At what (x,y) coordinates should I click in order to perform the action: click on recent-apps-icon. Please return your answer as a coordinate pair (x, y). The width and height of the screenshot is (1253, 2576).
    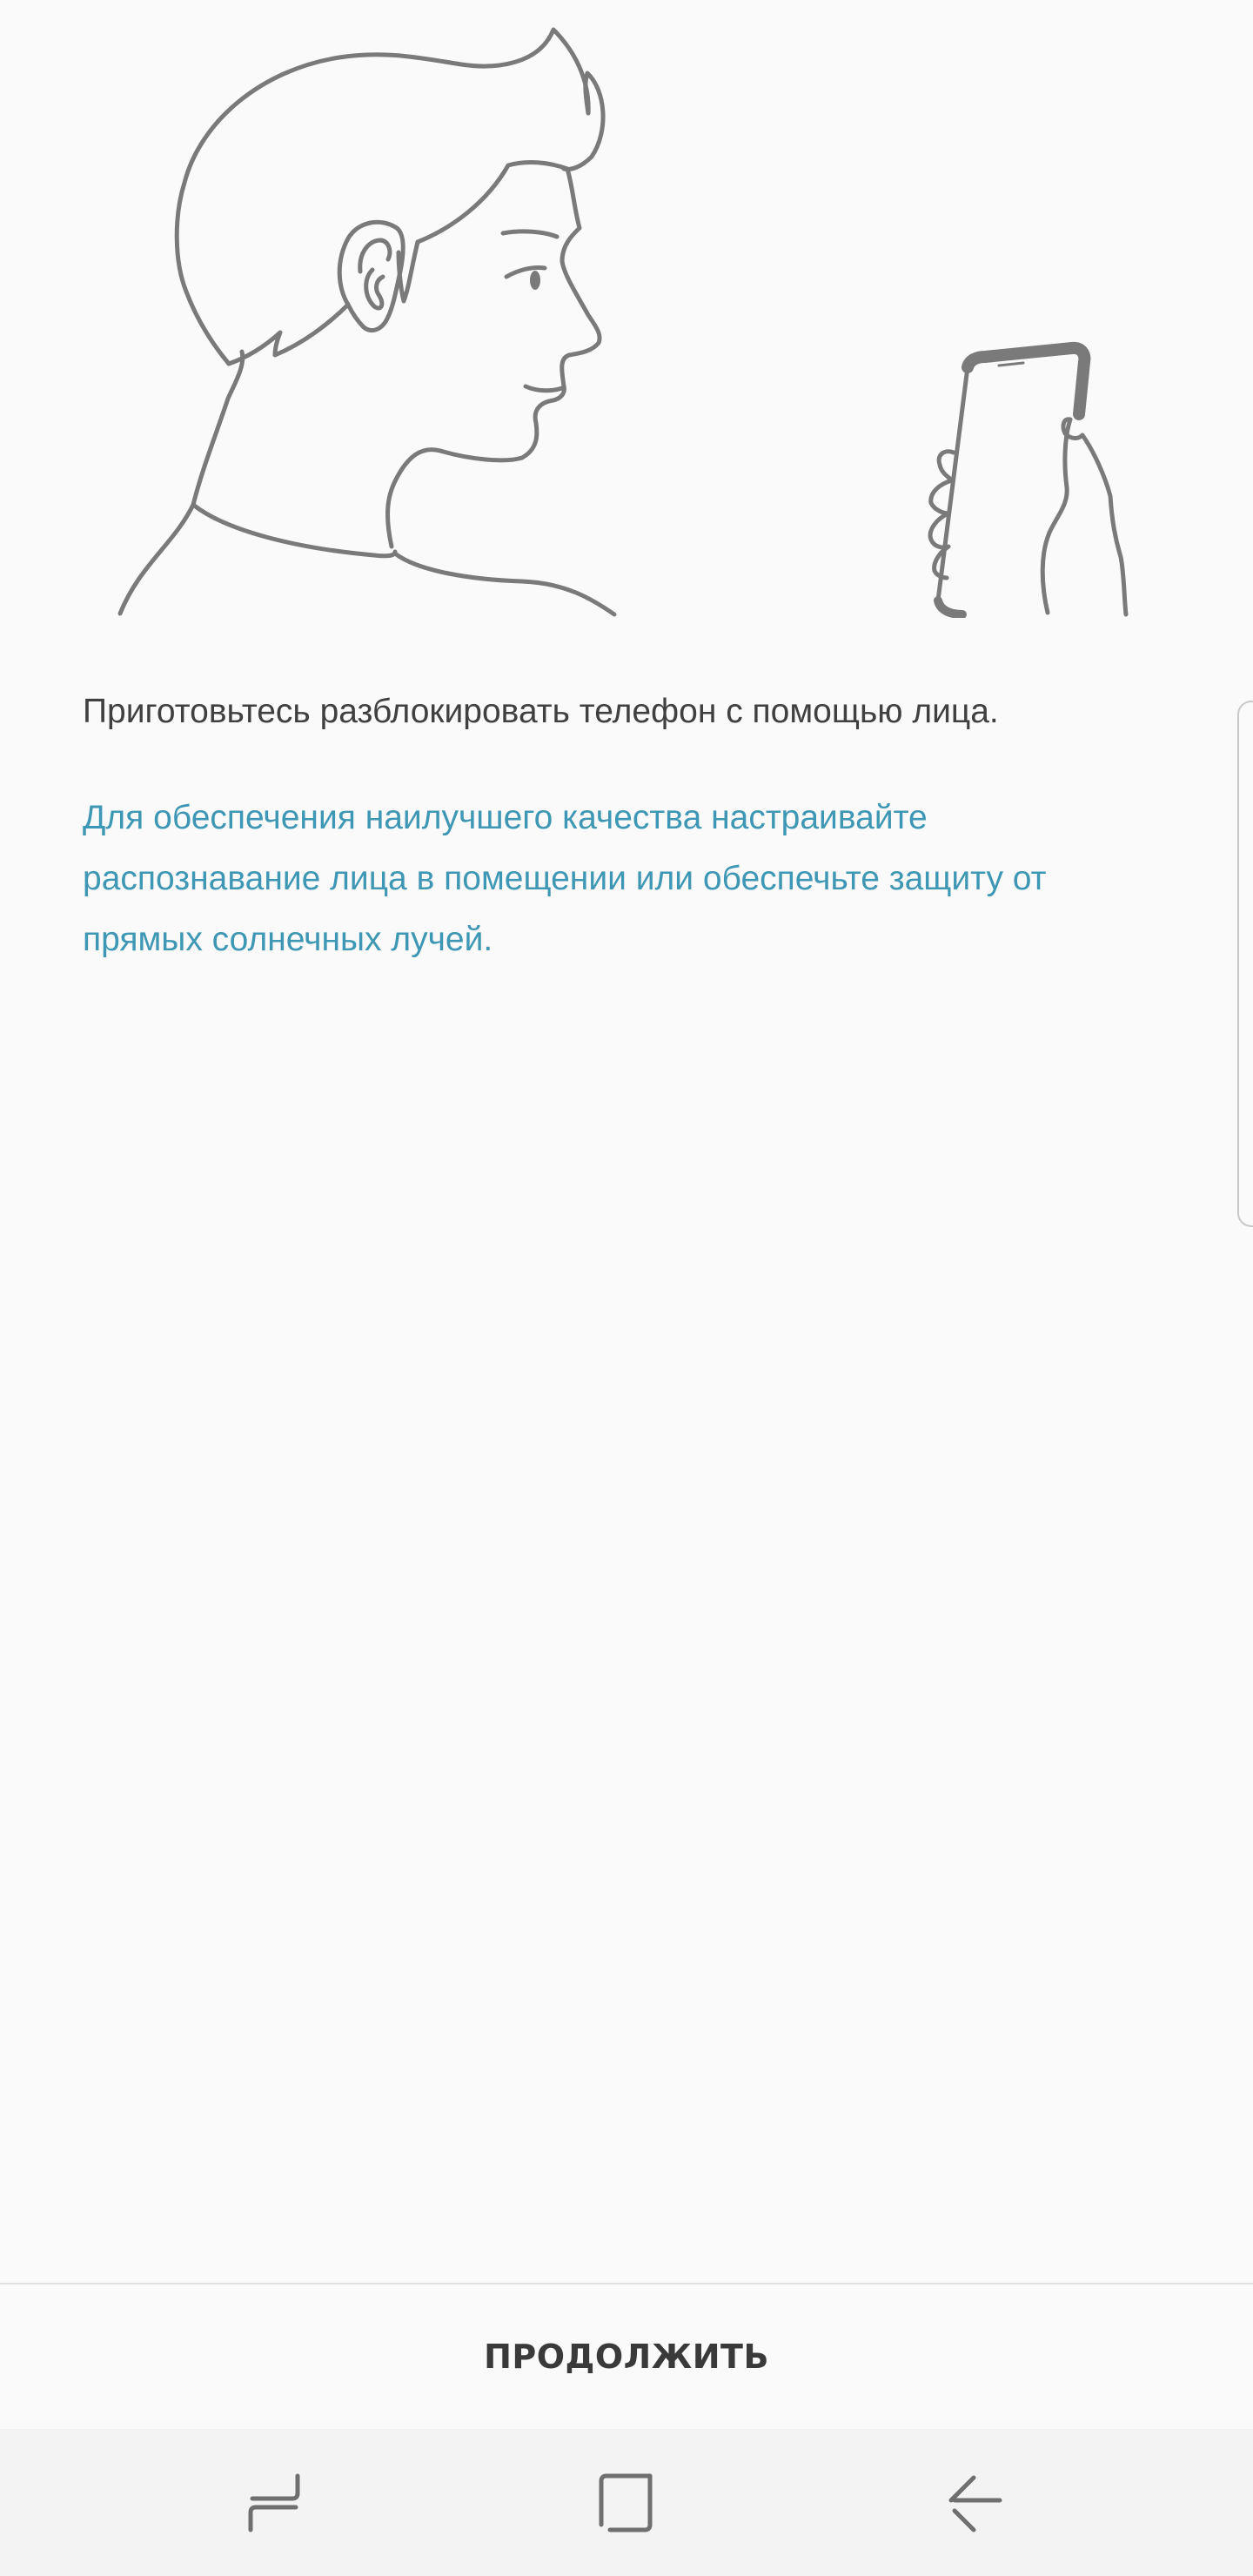
    Looking at the image, I should click on (274, 2502).